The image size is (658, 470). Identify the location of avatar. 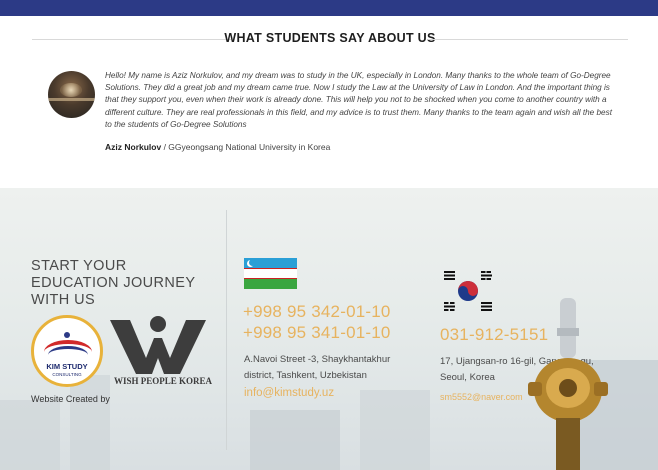
(71, 94).